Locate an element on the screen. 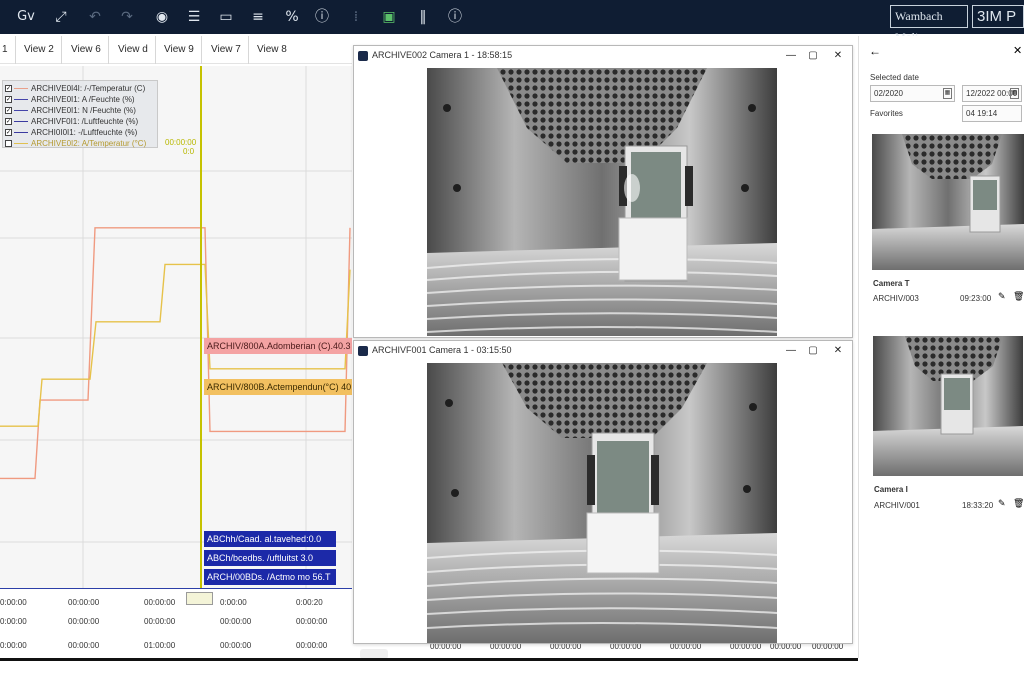 The image size is (1024, 683). eye-icon: ◉ is located at coordinates (162, 17).